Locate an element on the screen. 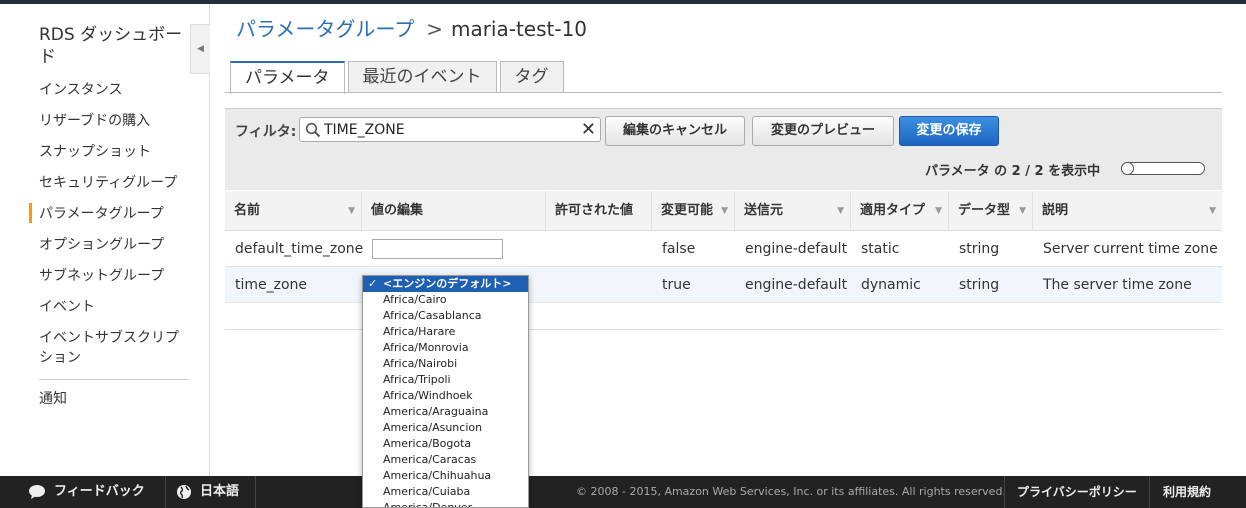  sidebar-item-subnet-groups: サブネットグループ is located at coordinates (119, 280).